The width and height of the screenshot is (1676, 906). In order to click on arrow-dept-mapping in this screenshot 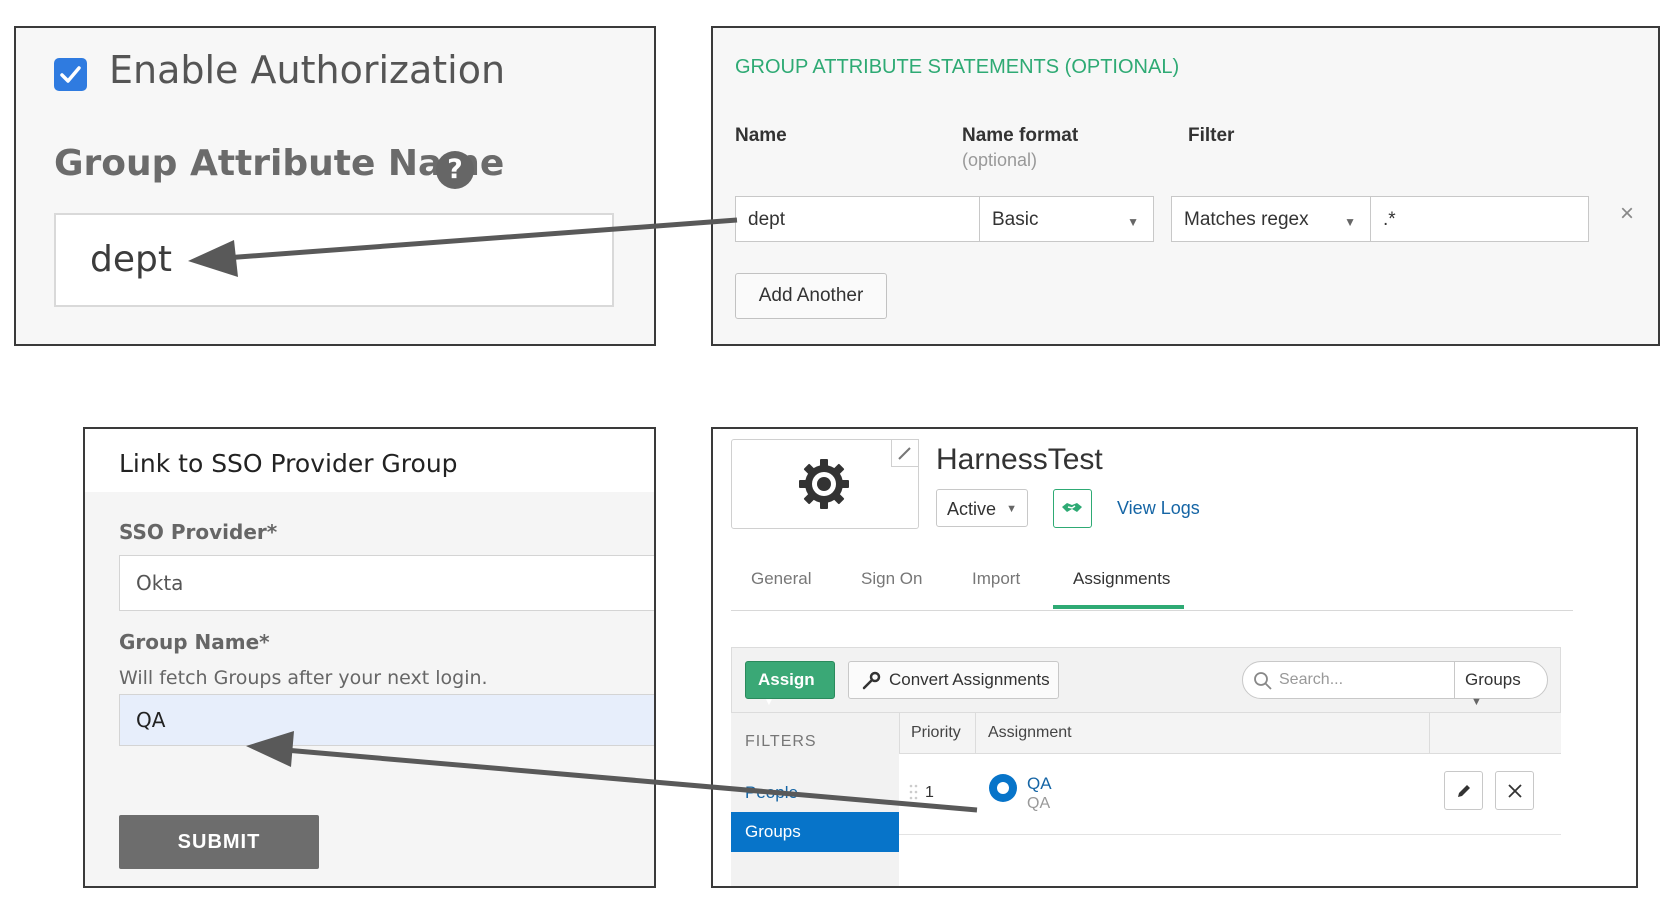, I will do `click(463, 247)`.